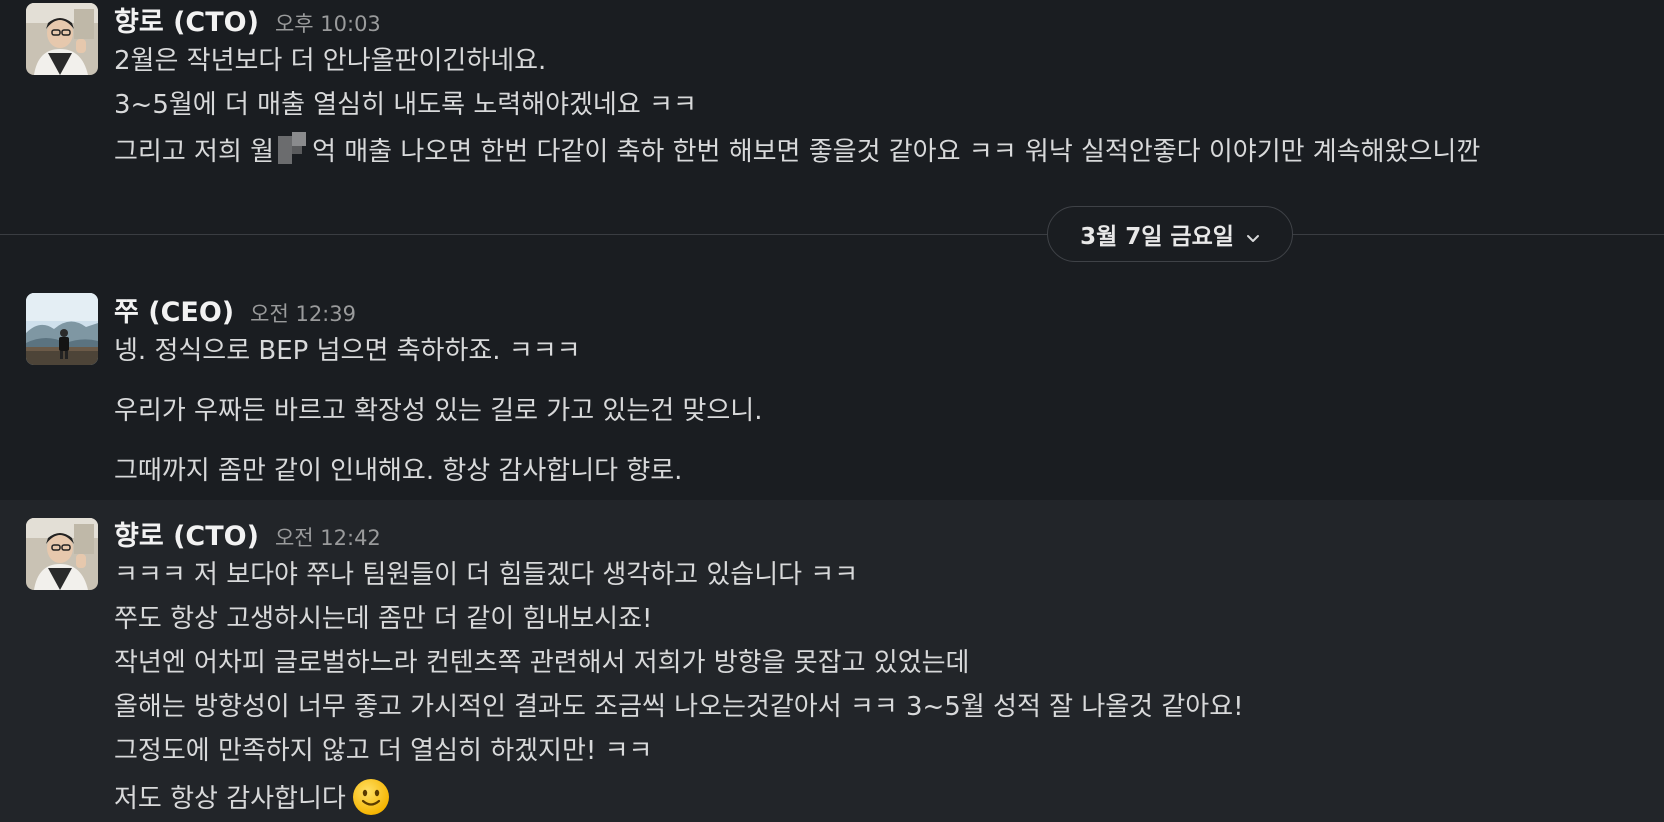 The image size is (1664, 822). I want to click on message-text: 넹. 정식으로 BEP 넘으면 축하하죠. ㅋㅋㅋ, so click(347, 351).